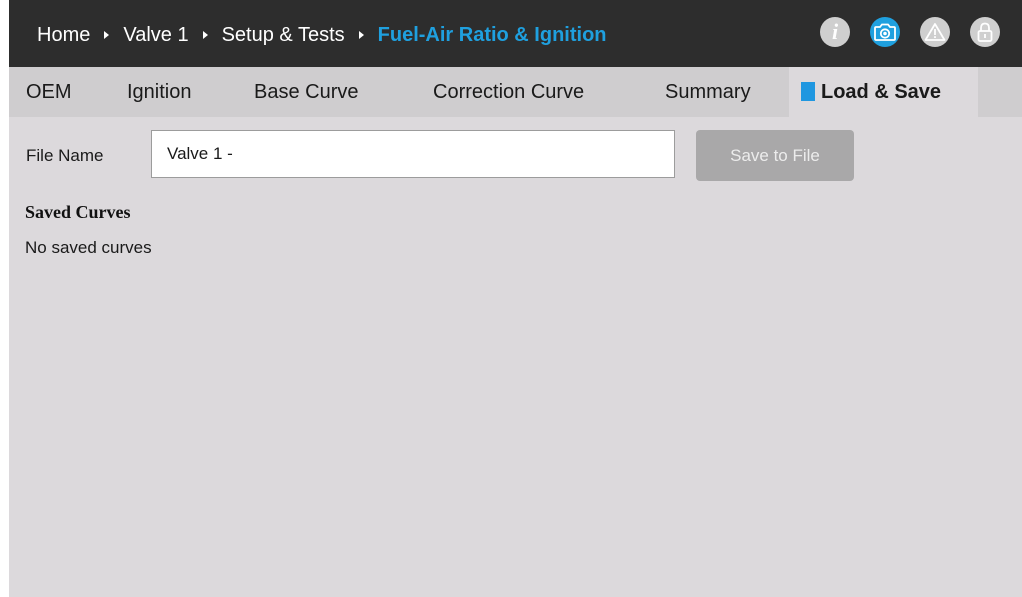 The height and width of the screenshot is (597, 1022). I want to click on info-glyph: i, so click(835, 31).